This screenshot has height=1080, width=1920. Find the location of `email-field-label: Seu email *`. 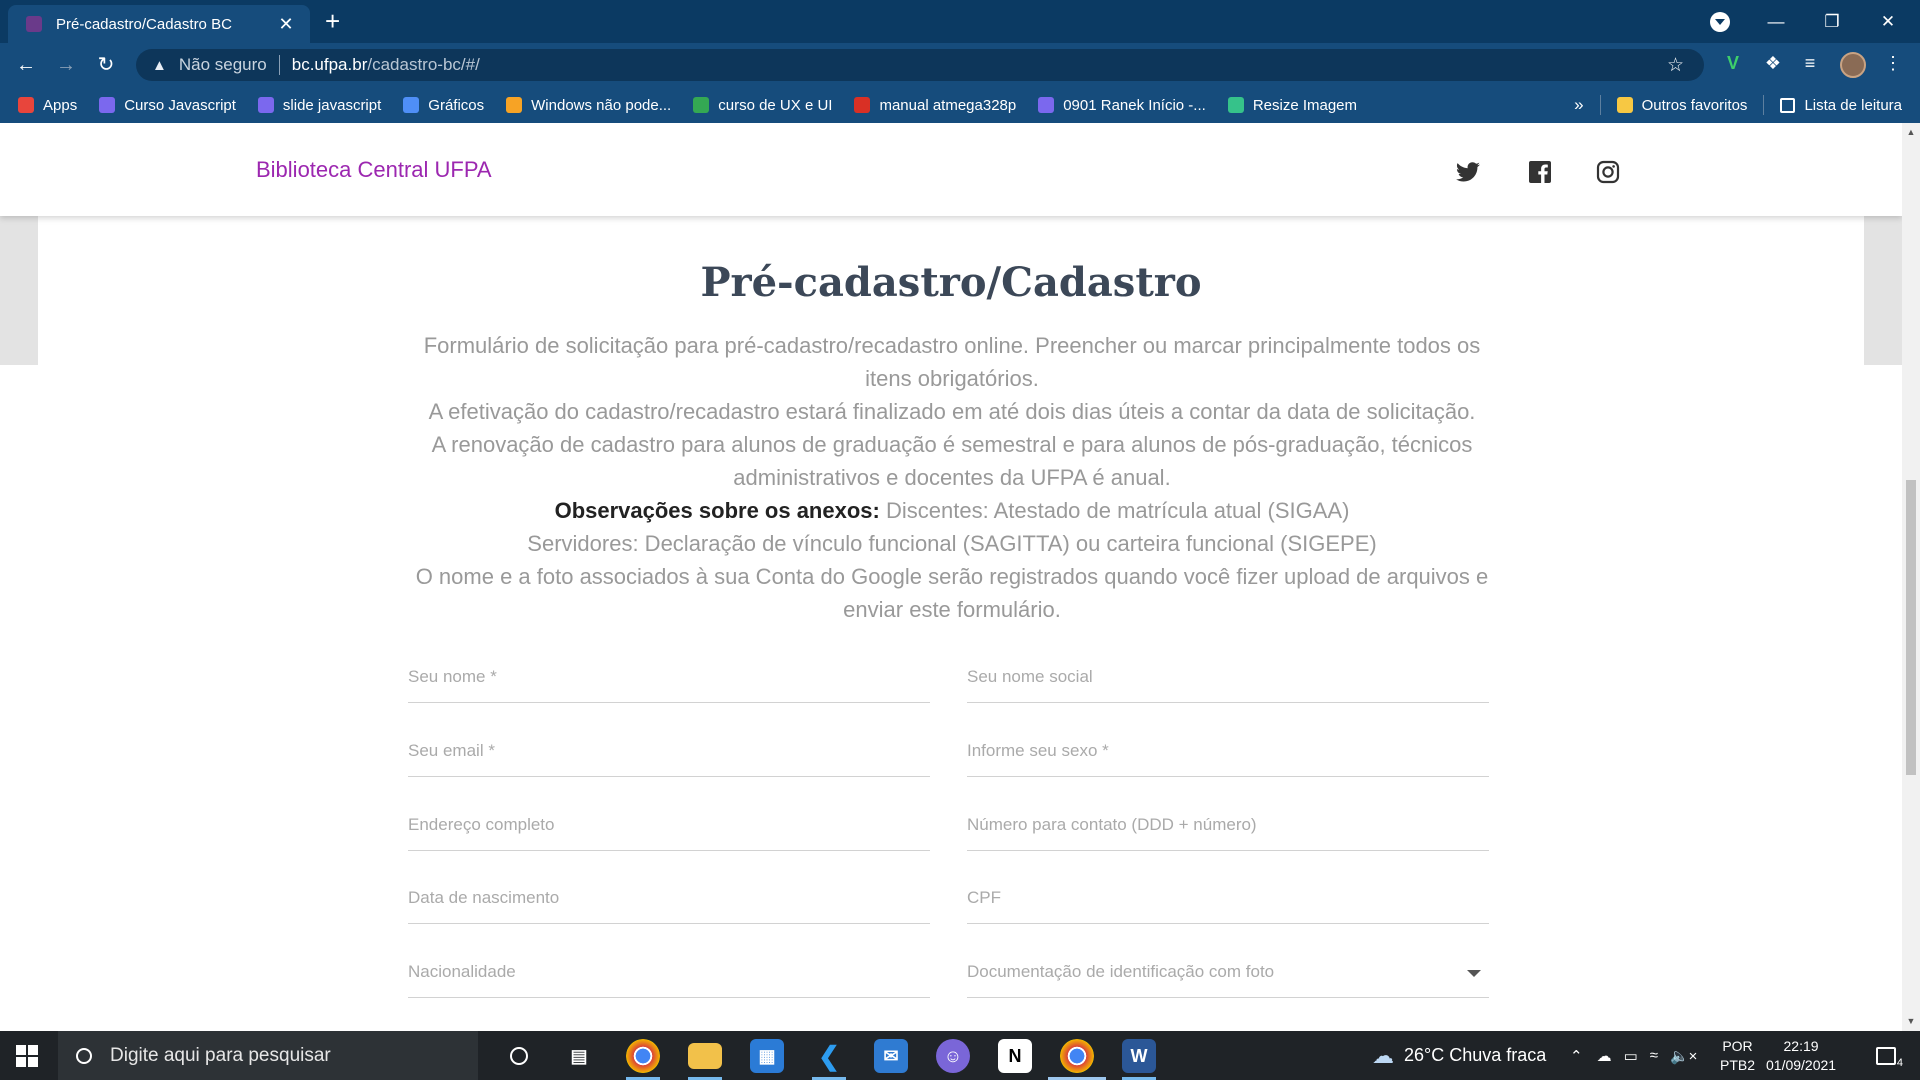

email-field-label: Seu email * is located at coordinates (451, 750).